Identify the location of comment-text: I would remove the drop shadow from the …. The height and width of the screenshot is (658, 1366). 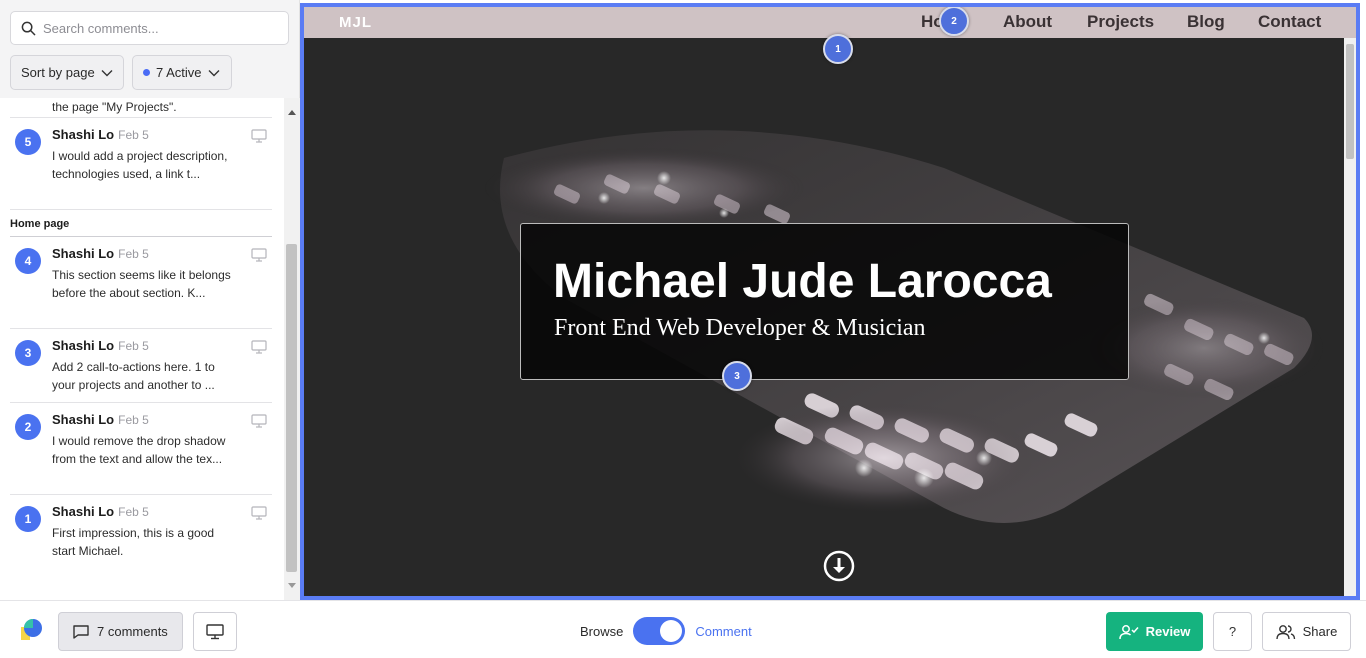
(139, 450).